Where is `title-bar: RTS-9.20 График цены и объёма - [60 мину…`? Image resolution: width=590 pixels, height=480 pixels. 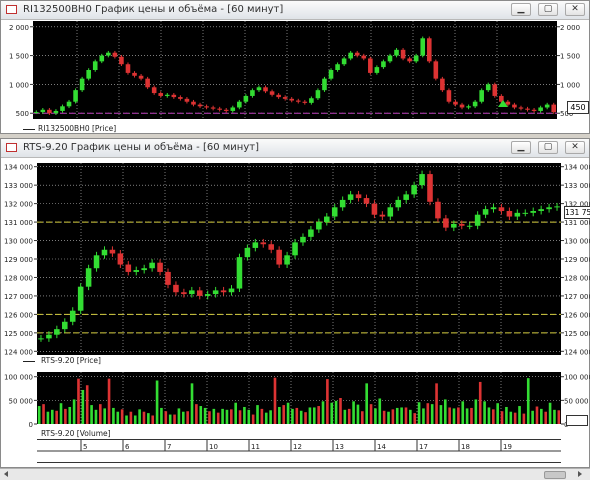
title-bar: RTS-9.20 График цены и объёма - [60 мину… is located at coordinates (295, 148).